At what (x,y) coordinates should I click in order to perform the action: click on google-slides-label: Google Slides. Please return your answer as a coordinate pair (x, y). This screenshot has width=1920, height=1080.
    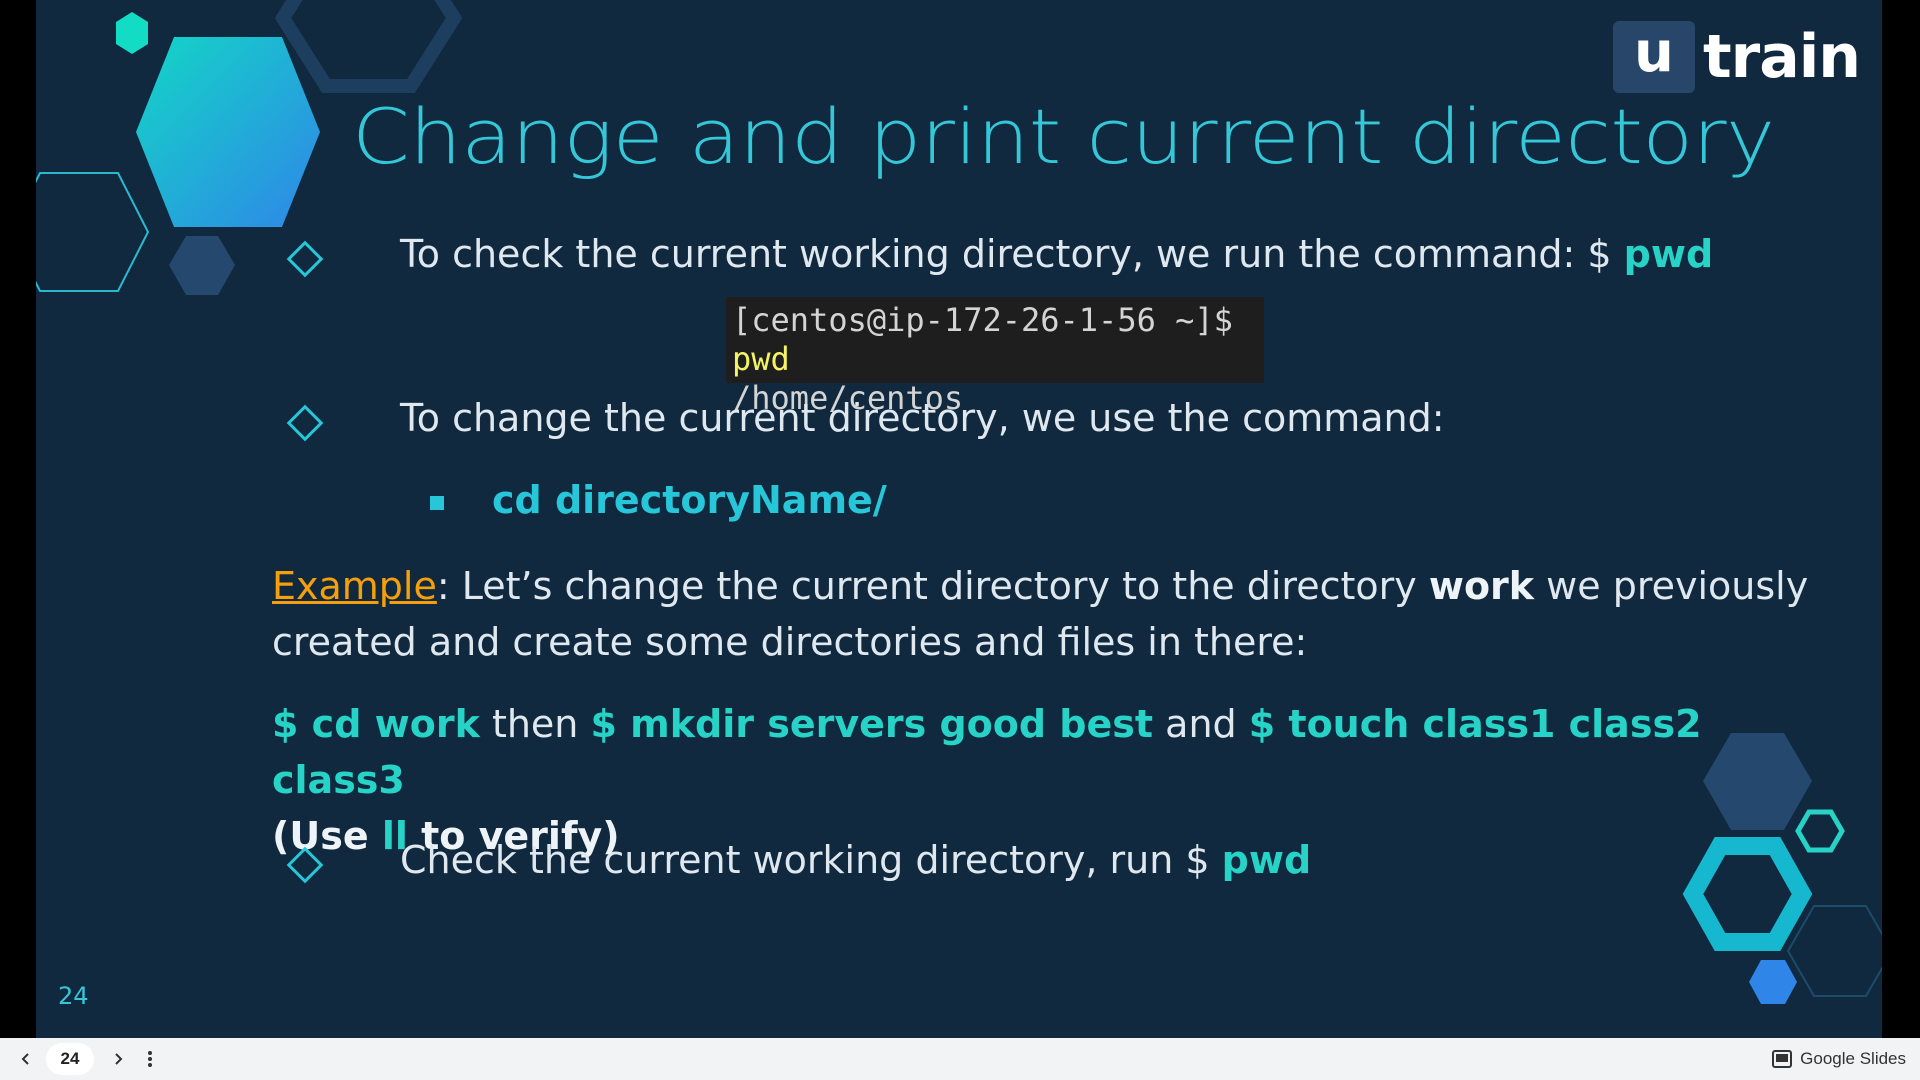
    Looking at the image, I should click on (1853, 1058).